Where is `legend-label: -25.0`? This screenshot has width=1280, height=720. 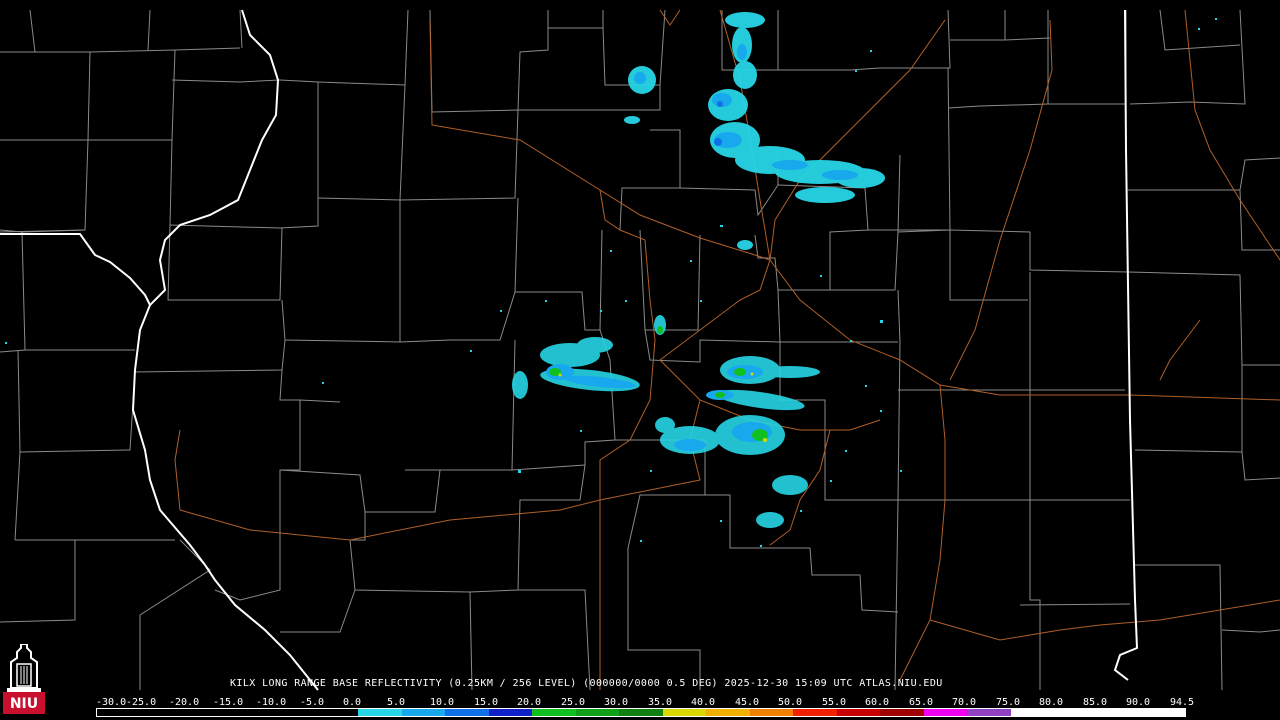 legend-label: -25.0 is located at coordinates (141, 702).